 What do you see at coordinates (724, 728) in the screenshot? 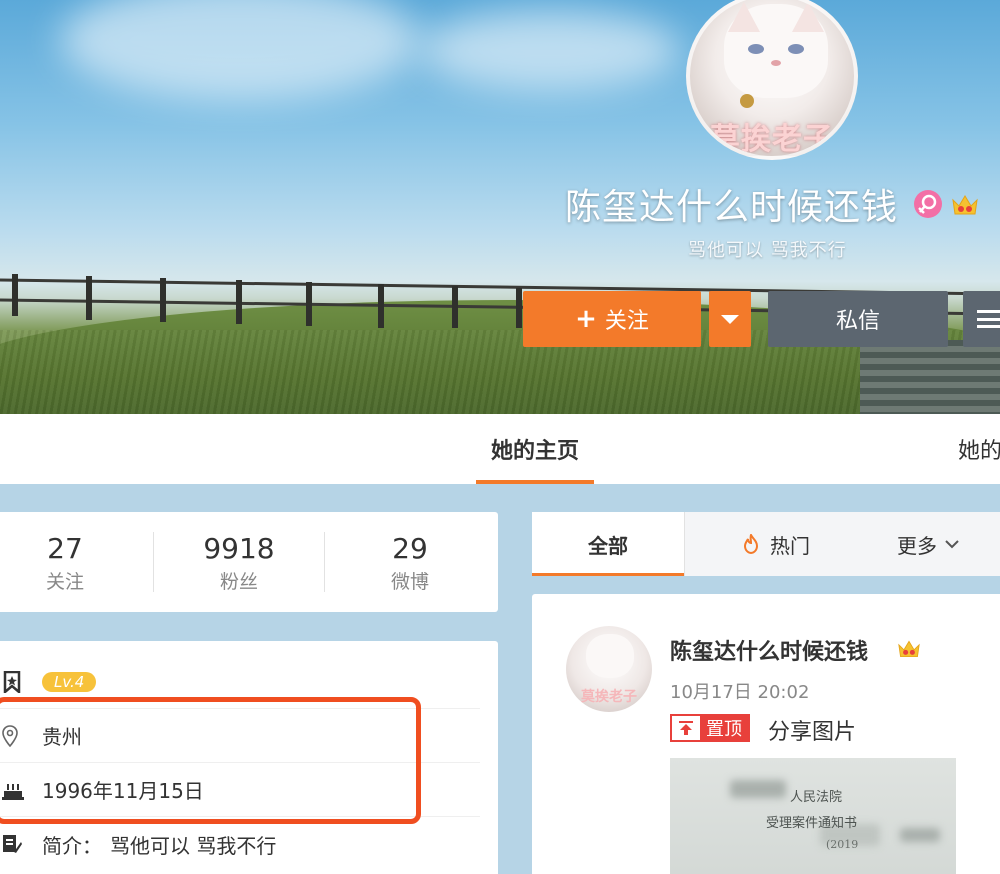
I see `pinned-label: 置顶` at bounding box center [724, 728].